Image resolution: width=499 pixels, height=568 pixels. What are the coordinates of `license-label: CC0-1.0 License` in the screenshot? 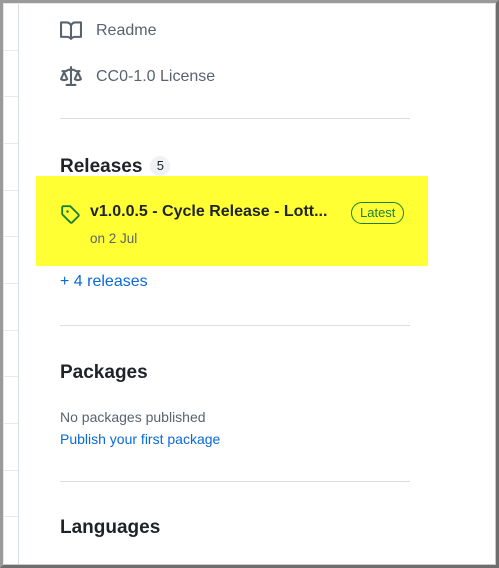 It's located at (156, 76).